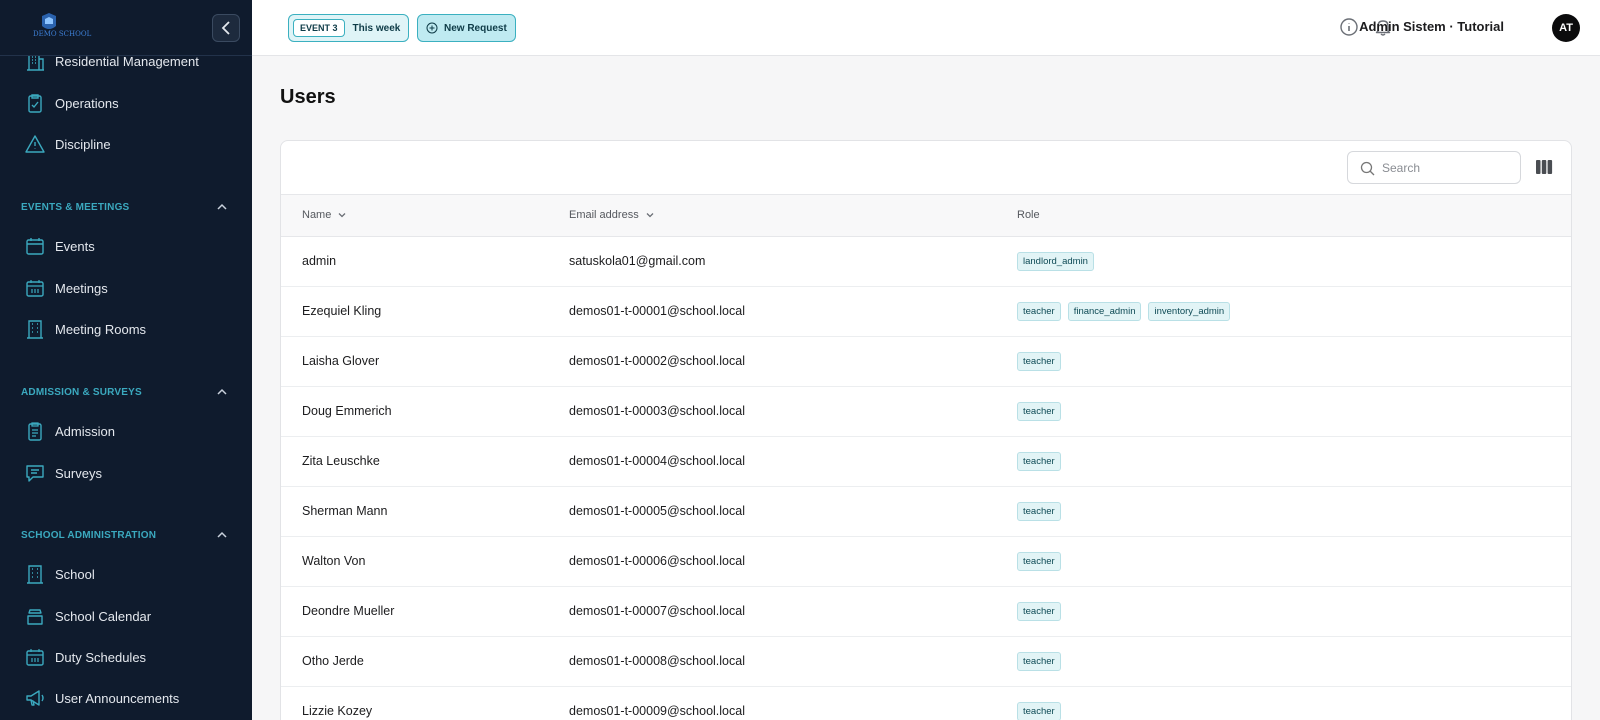  What do you see at coordinates (1566, 28) in the screenshot?
I see `avatar: AT` at bounding box center [1566, 28].